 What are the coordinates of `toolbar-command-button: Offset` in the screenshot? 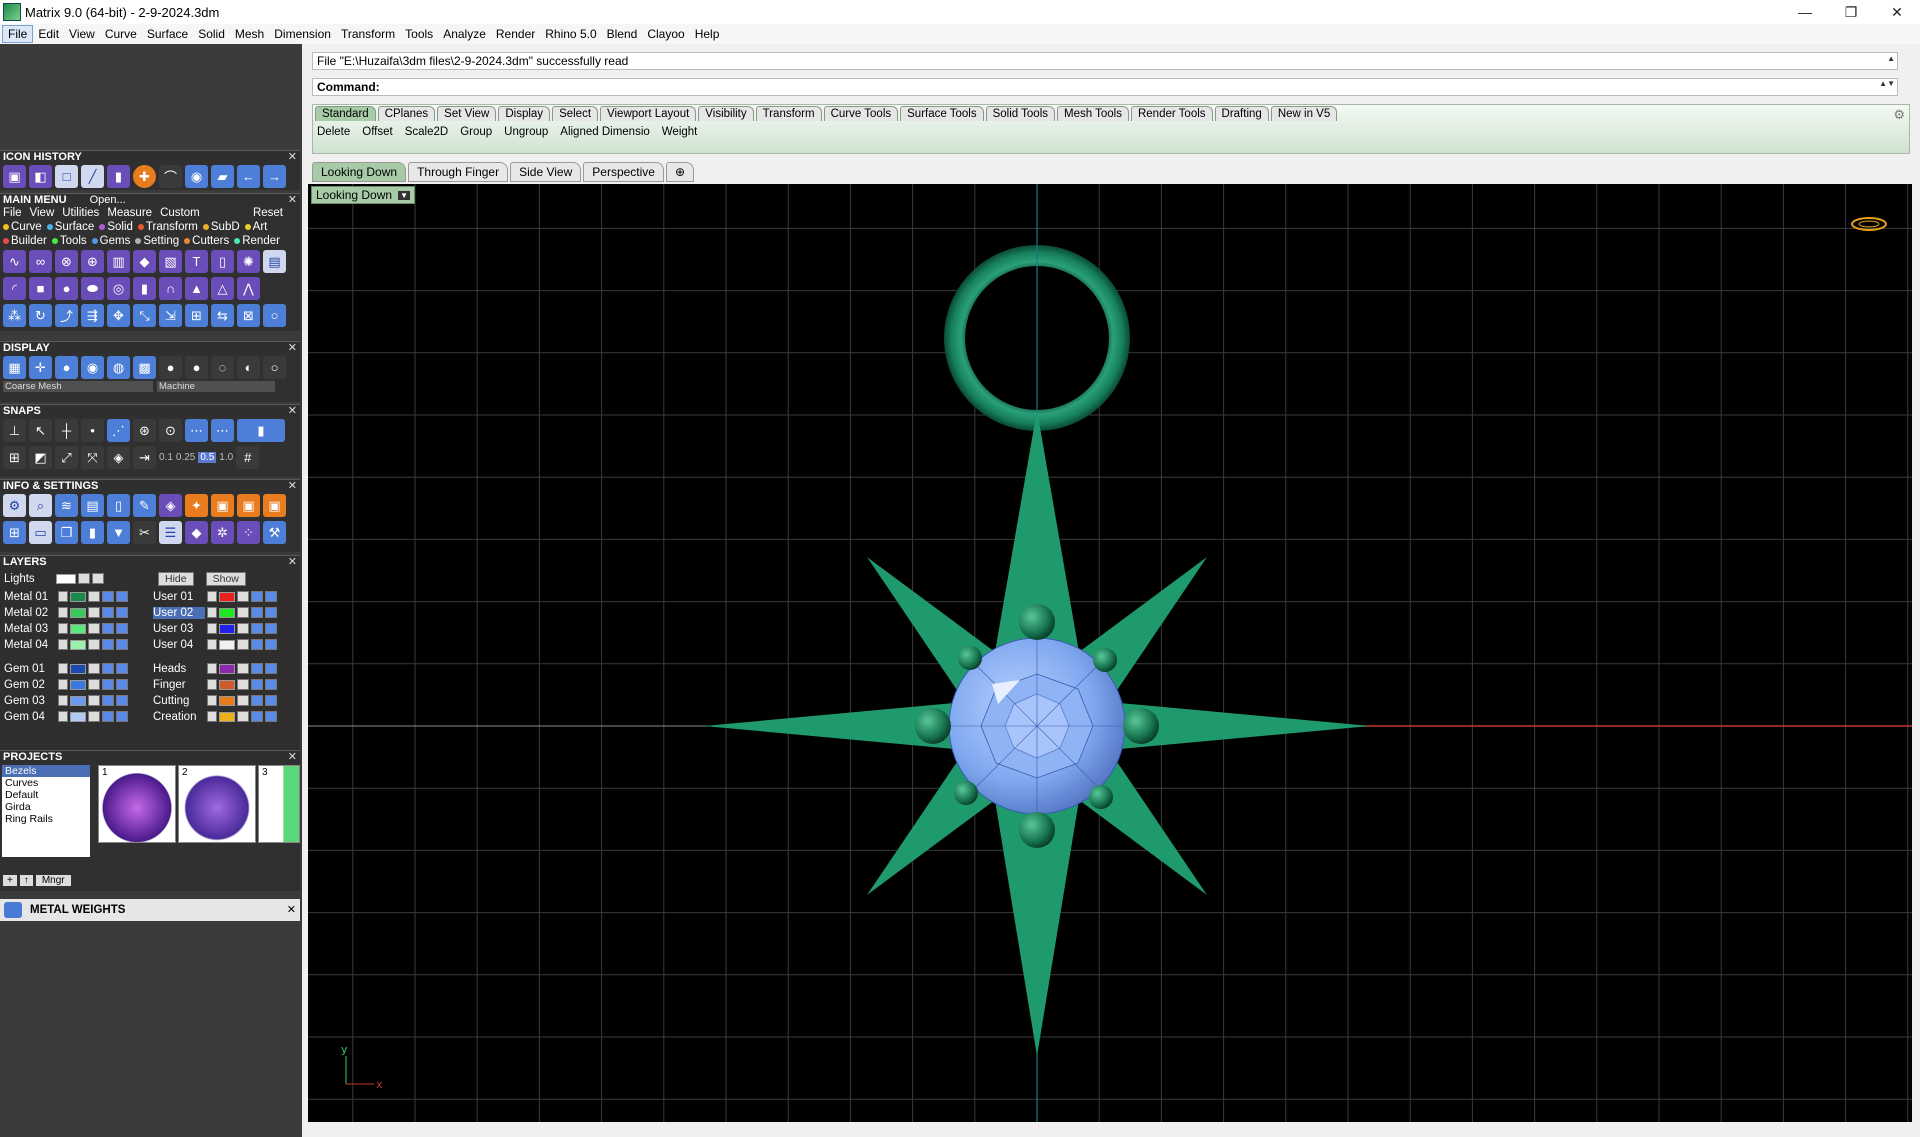 It's located at (377, 132).